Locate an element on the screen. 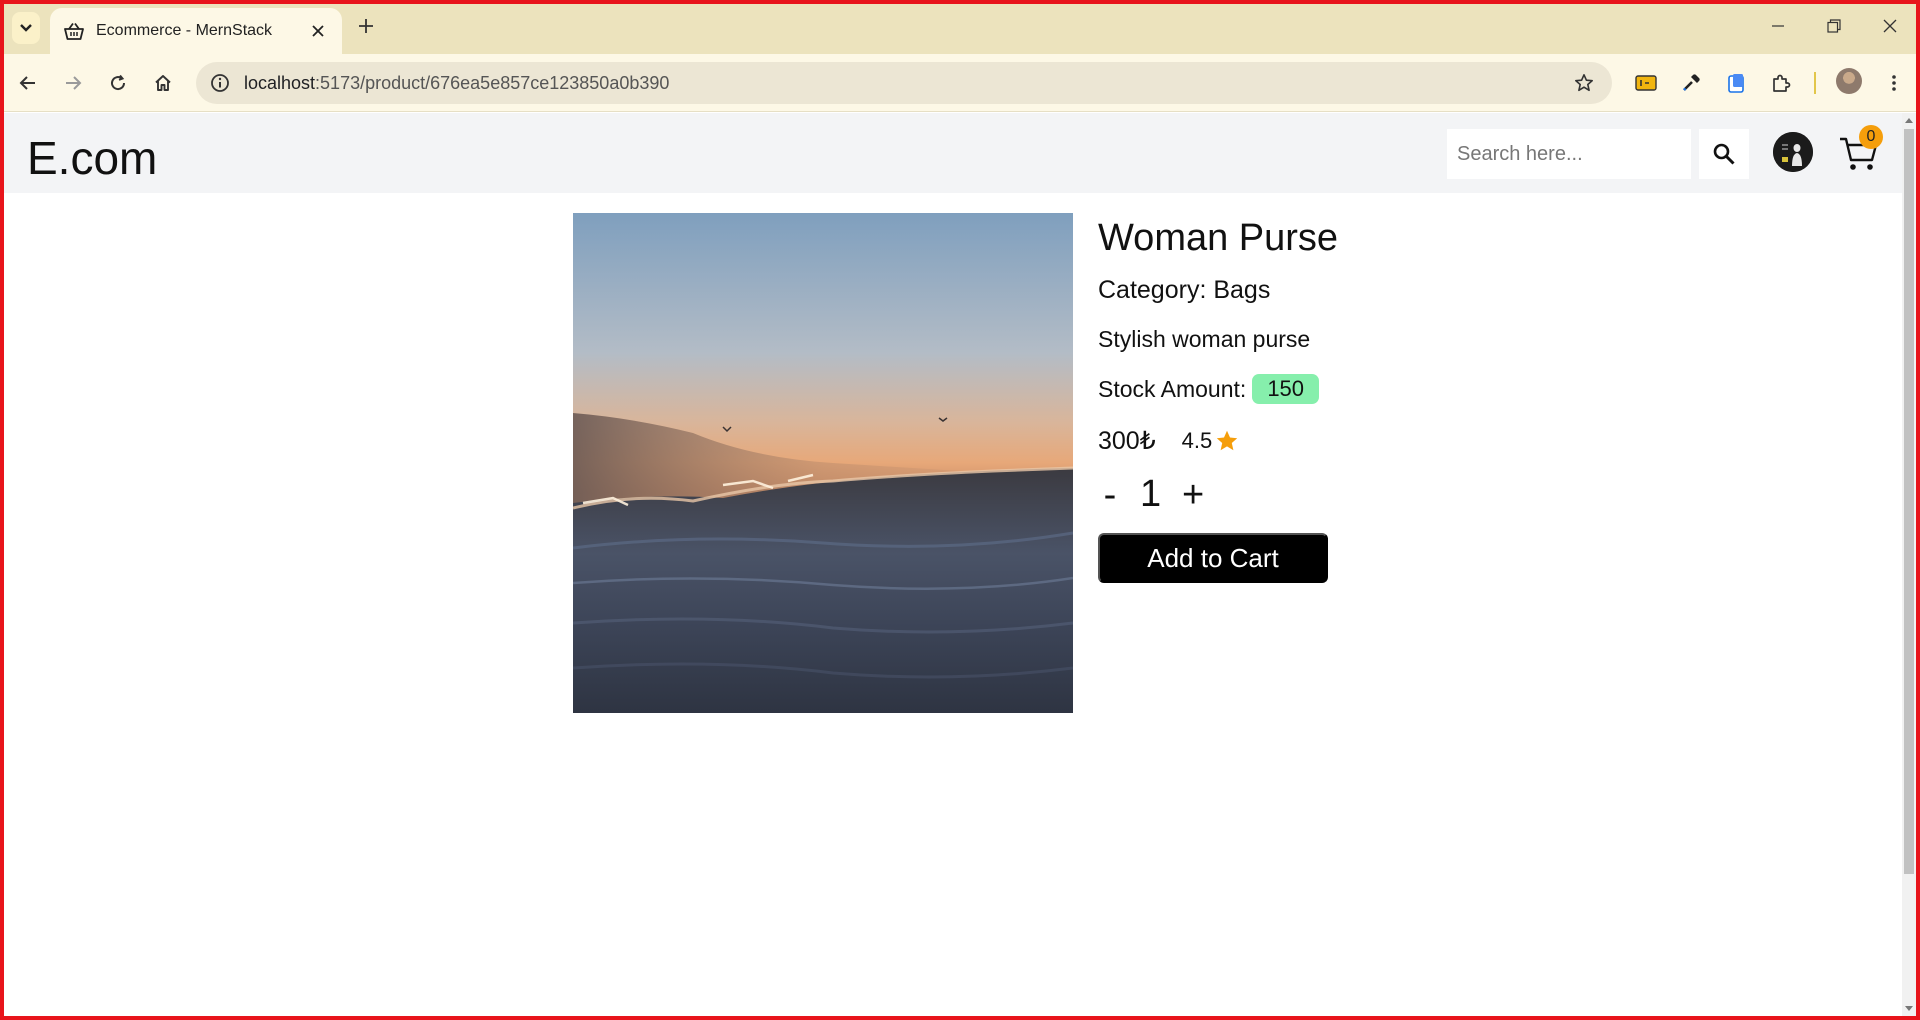 The image size is (1920, 1020). url-path: :5173/product/676ea5e857ce123850a0b390 is located at coordinates (492, 82).